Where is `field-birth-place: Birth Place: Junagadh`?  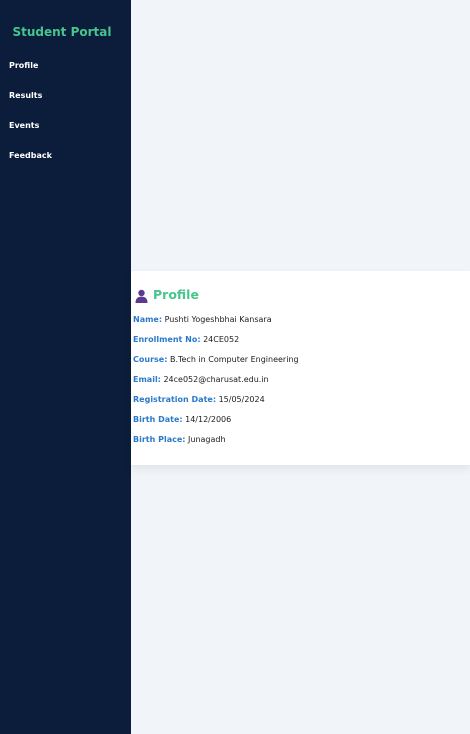
field-birth-place: Birth Place: Junagadh is located at coordinates (216, 444).